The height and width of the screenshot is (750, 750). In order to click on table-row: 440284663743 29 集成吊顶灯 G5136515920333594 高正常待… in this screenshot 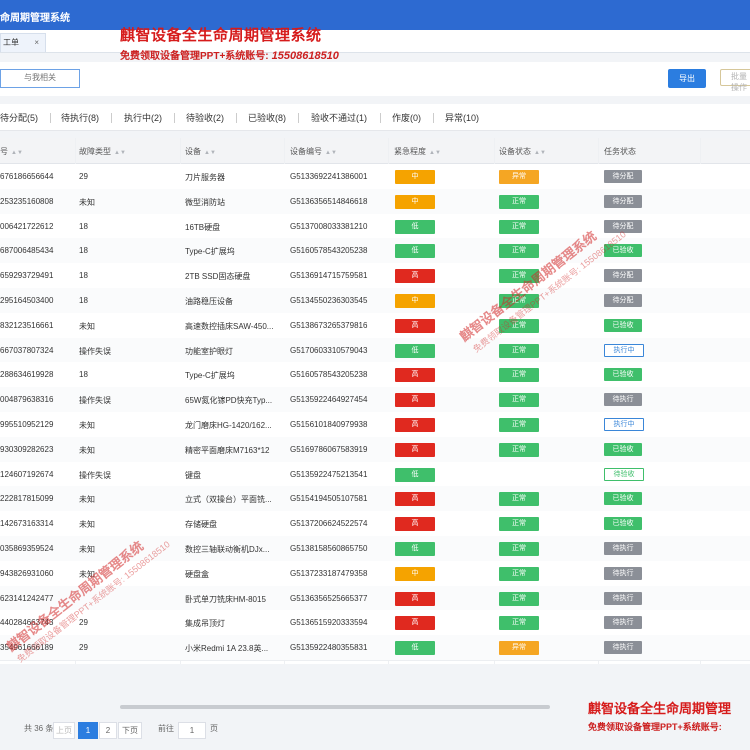, I will do `click(375, 623)`.